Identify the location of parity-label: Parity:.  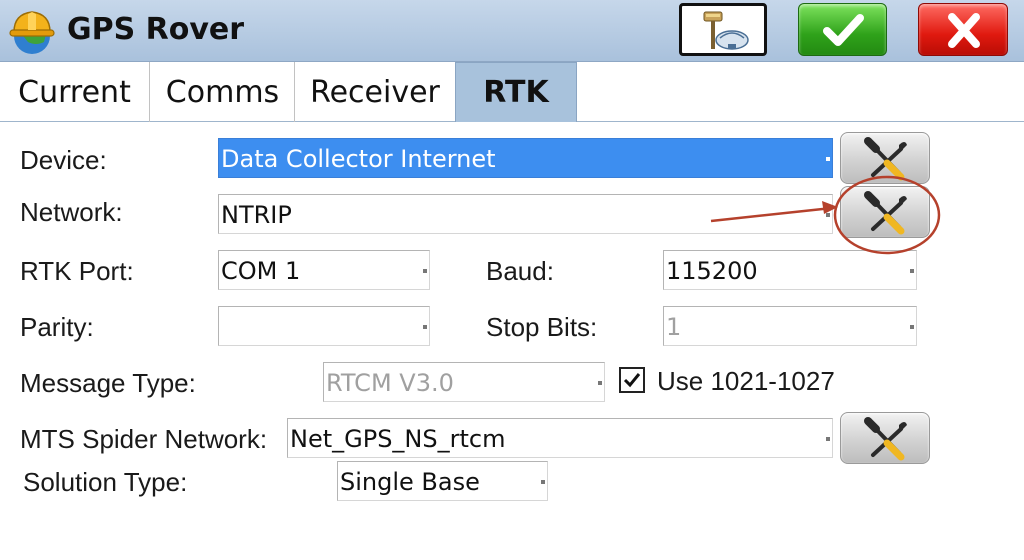
(57, 327).